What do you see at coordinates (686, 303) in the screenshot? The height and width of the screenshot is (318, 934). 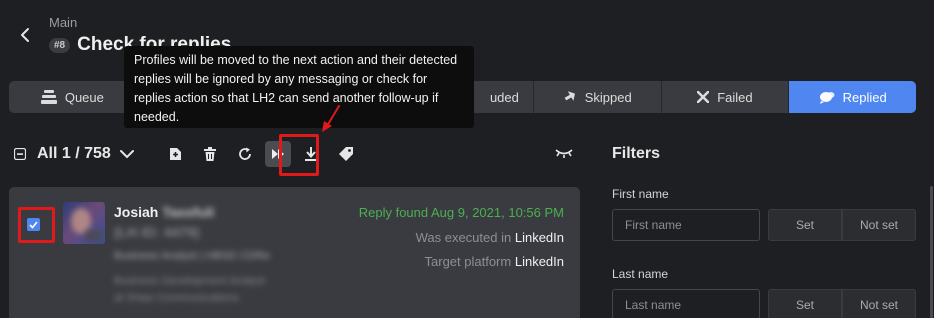 I see `last-name-input` at bounding box center [686, 303].